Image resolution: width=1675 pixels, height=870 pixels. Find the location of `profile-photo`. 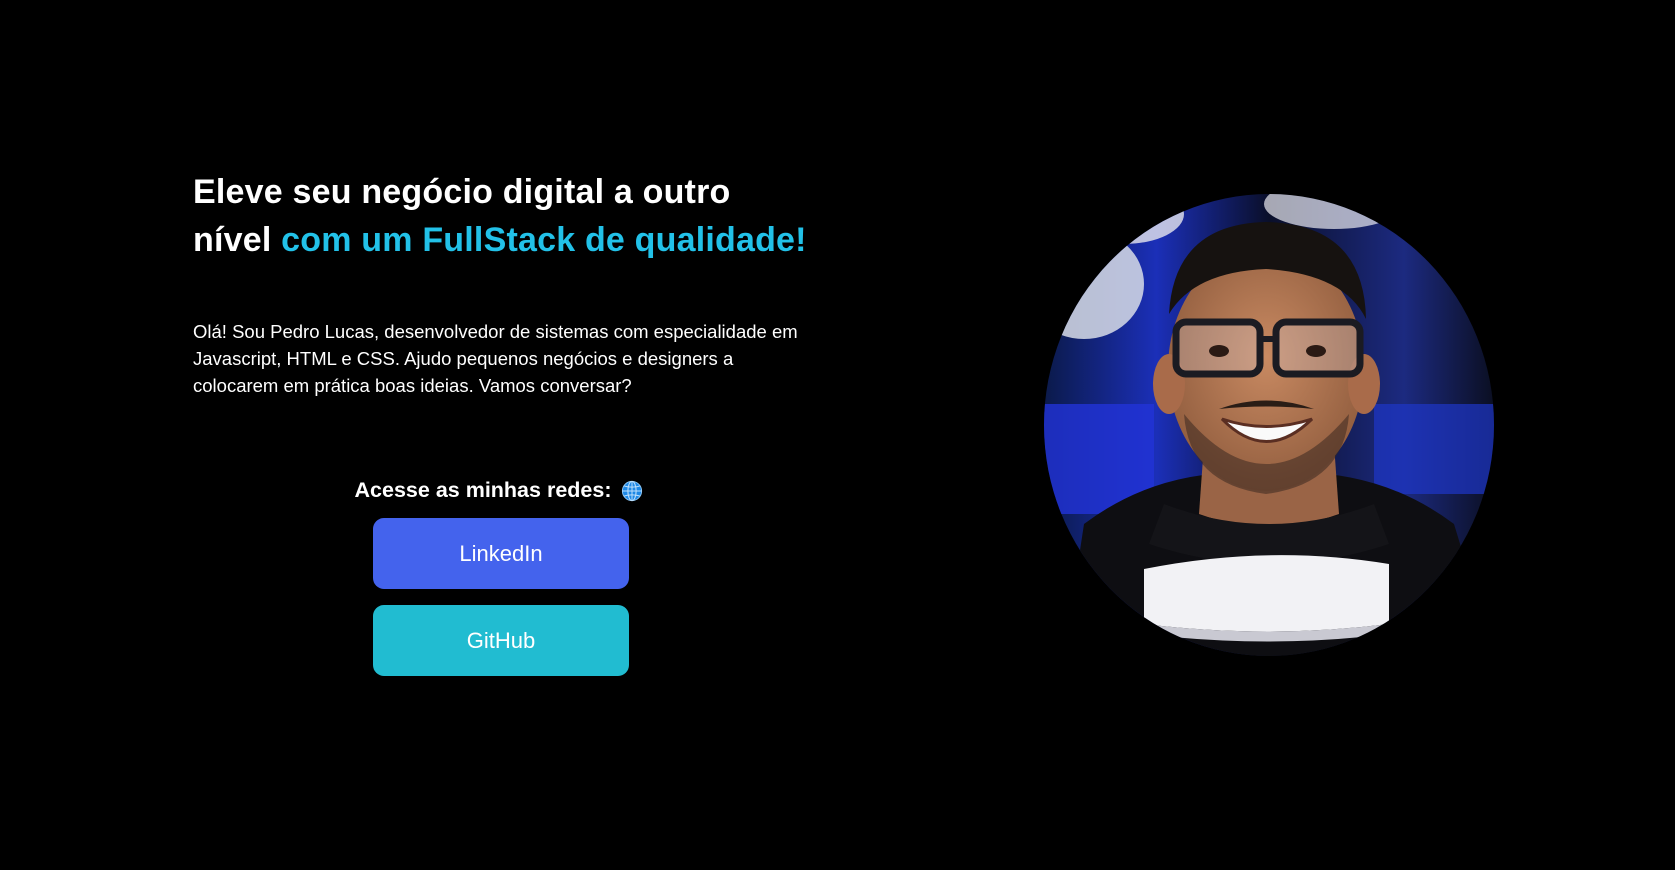

profile-photo is located at coordinates (1269, 425).